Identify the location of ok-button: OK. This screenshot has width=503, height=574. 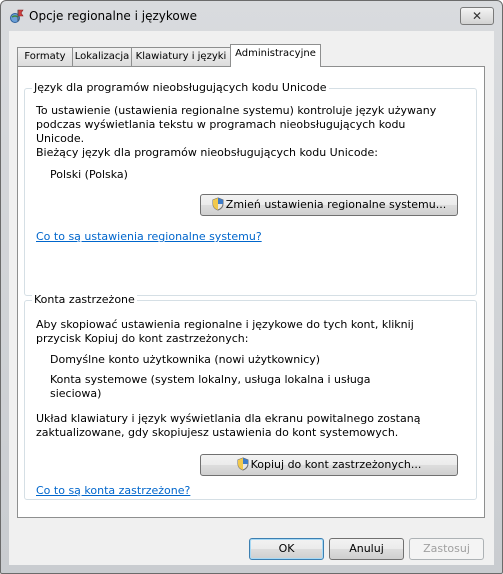
(286, 549).